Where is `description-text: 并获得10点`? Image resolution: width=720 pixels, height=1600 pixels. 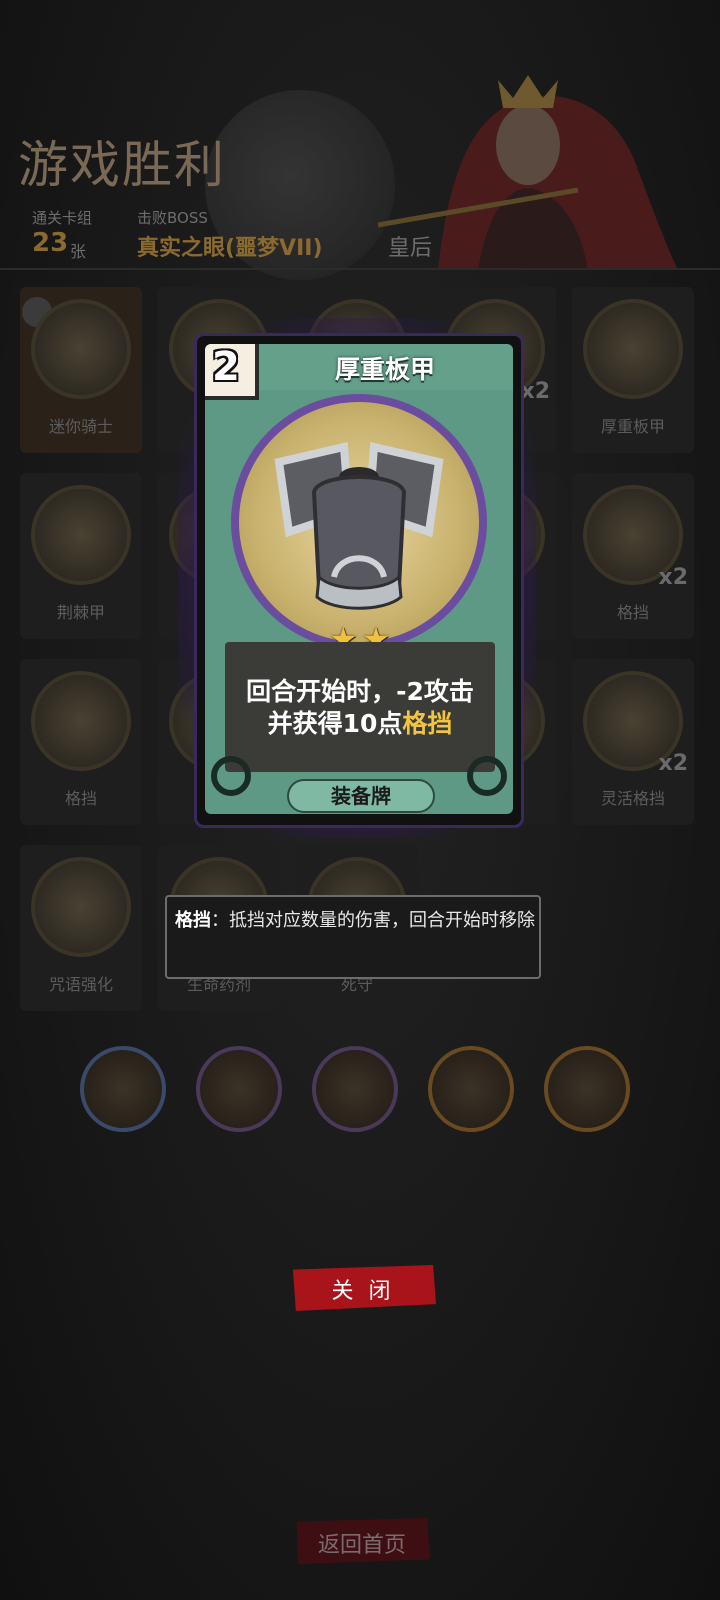 description-text: 并获得10点 is located at coordinates (335, 723).